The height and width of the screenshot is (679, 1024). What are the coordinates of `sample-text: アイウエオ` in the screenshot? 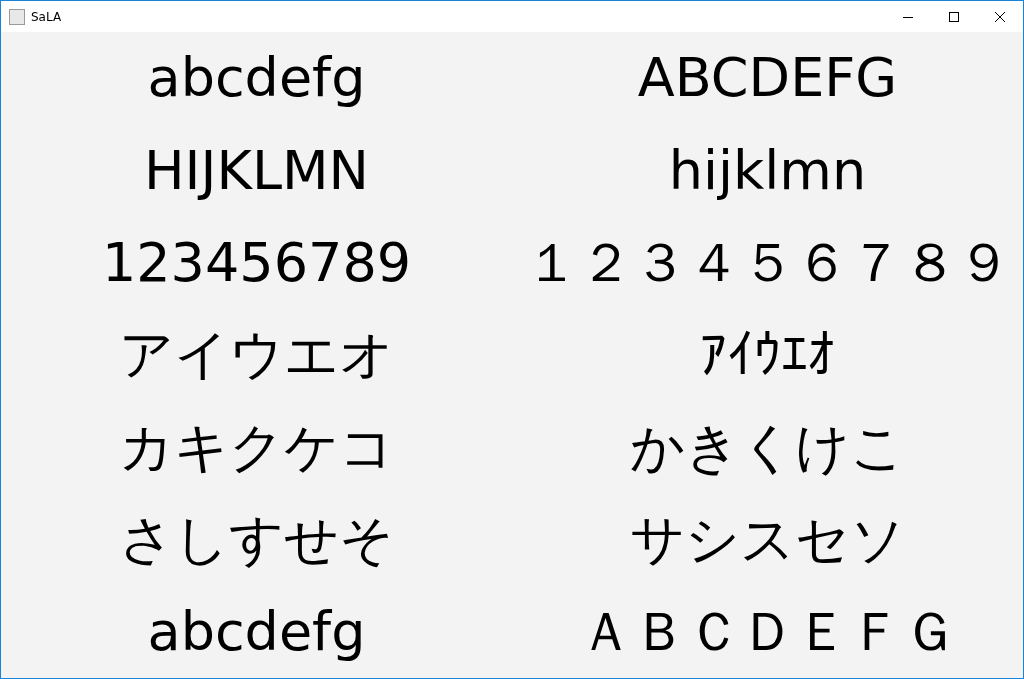 It's located at (256, 355).